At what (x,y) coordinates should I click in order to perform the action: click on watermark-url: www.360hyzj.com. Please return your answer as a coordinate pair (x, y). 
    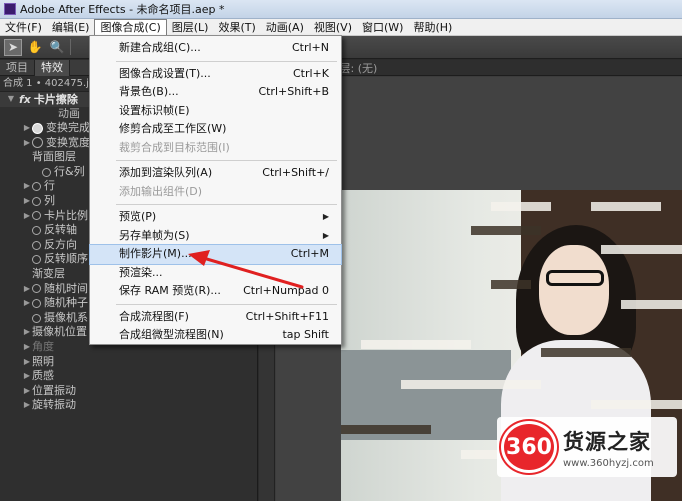
    Looking at the image, I should click on (608, 463).